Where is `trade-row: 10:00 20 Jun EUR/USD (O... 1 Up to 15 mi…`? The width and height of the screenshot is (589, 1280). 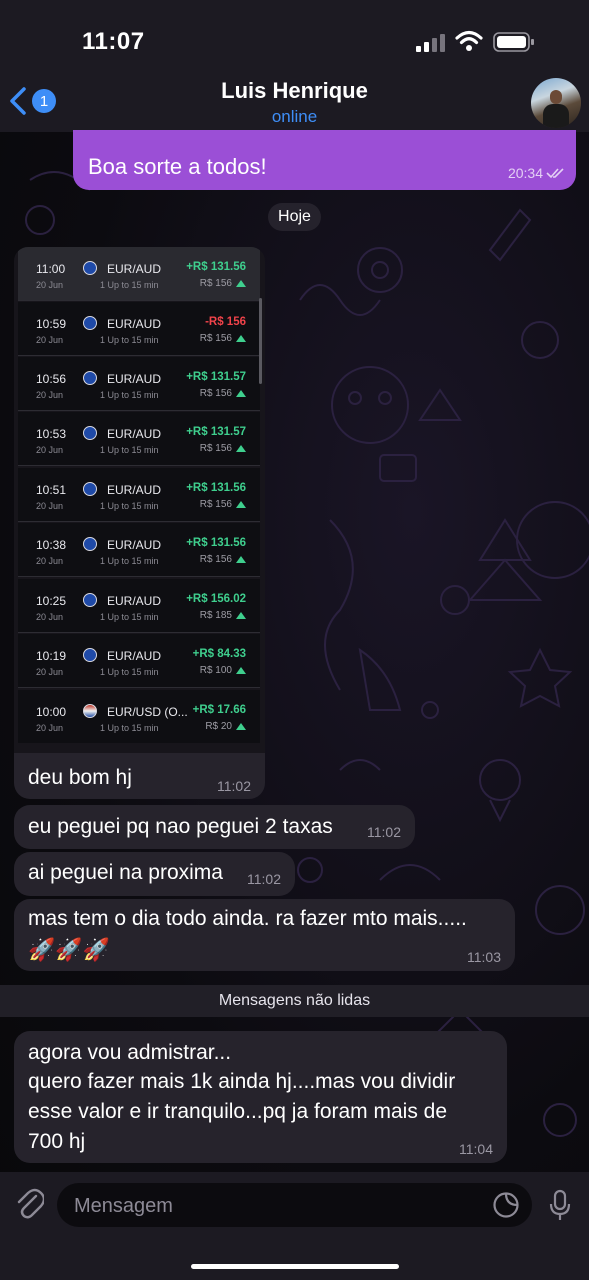 trade-row: 10:00 20 Jun EUR/USD (O... 1 Up to 15 mi… is located at coordinates (139, 716).